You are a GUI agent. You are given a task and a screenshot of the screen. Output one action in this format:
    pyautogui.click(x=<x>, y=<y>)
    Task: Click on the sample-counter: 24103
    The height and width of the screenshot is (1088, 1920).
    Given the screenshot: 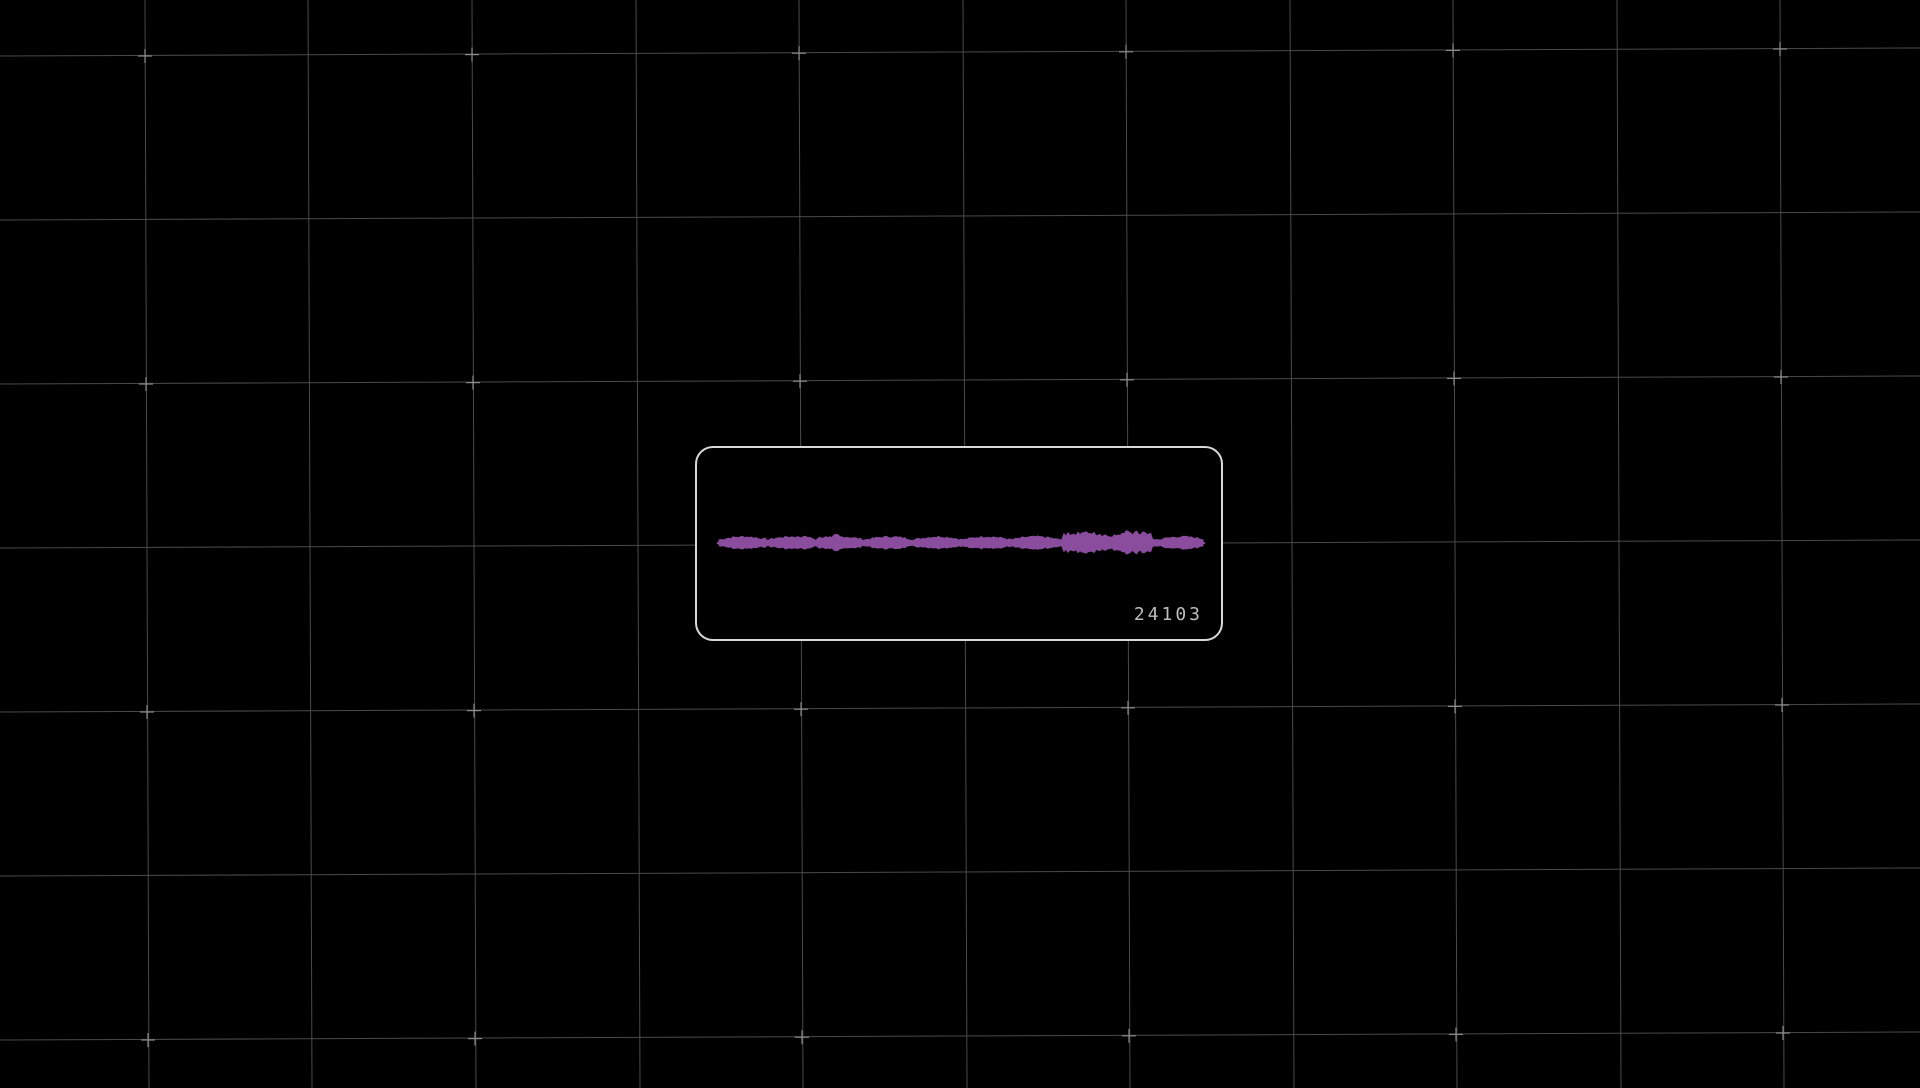 What is the action you would take?
    pyautogui.click(x=1168, y=614)
    